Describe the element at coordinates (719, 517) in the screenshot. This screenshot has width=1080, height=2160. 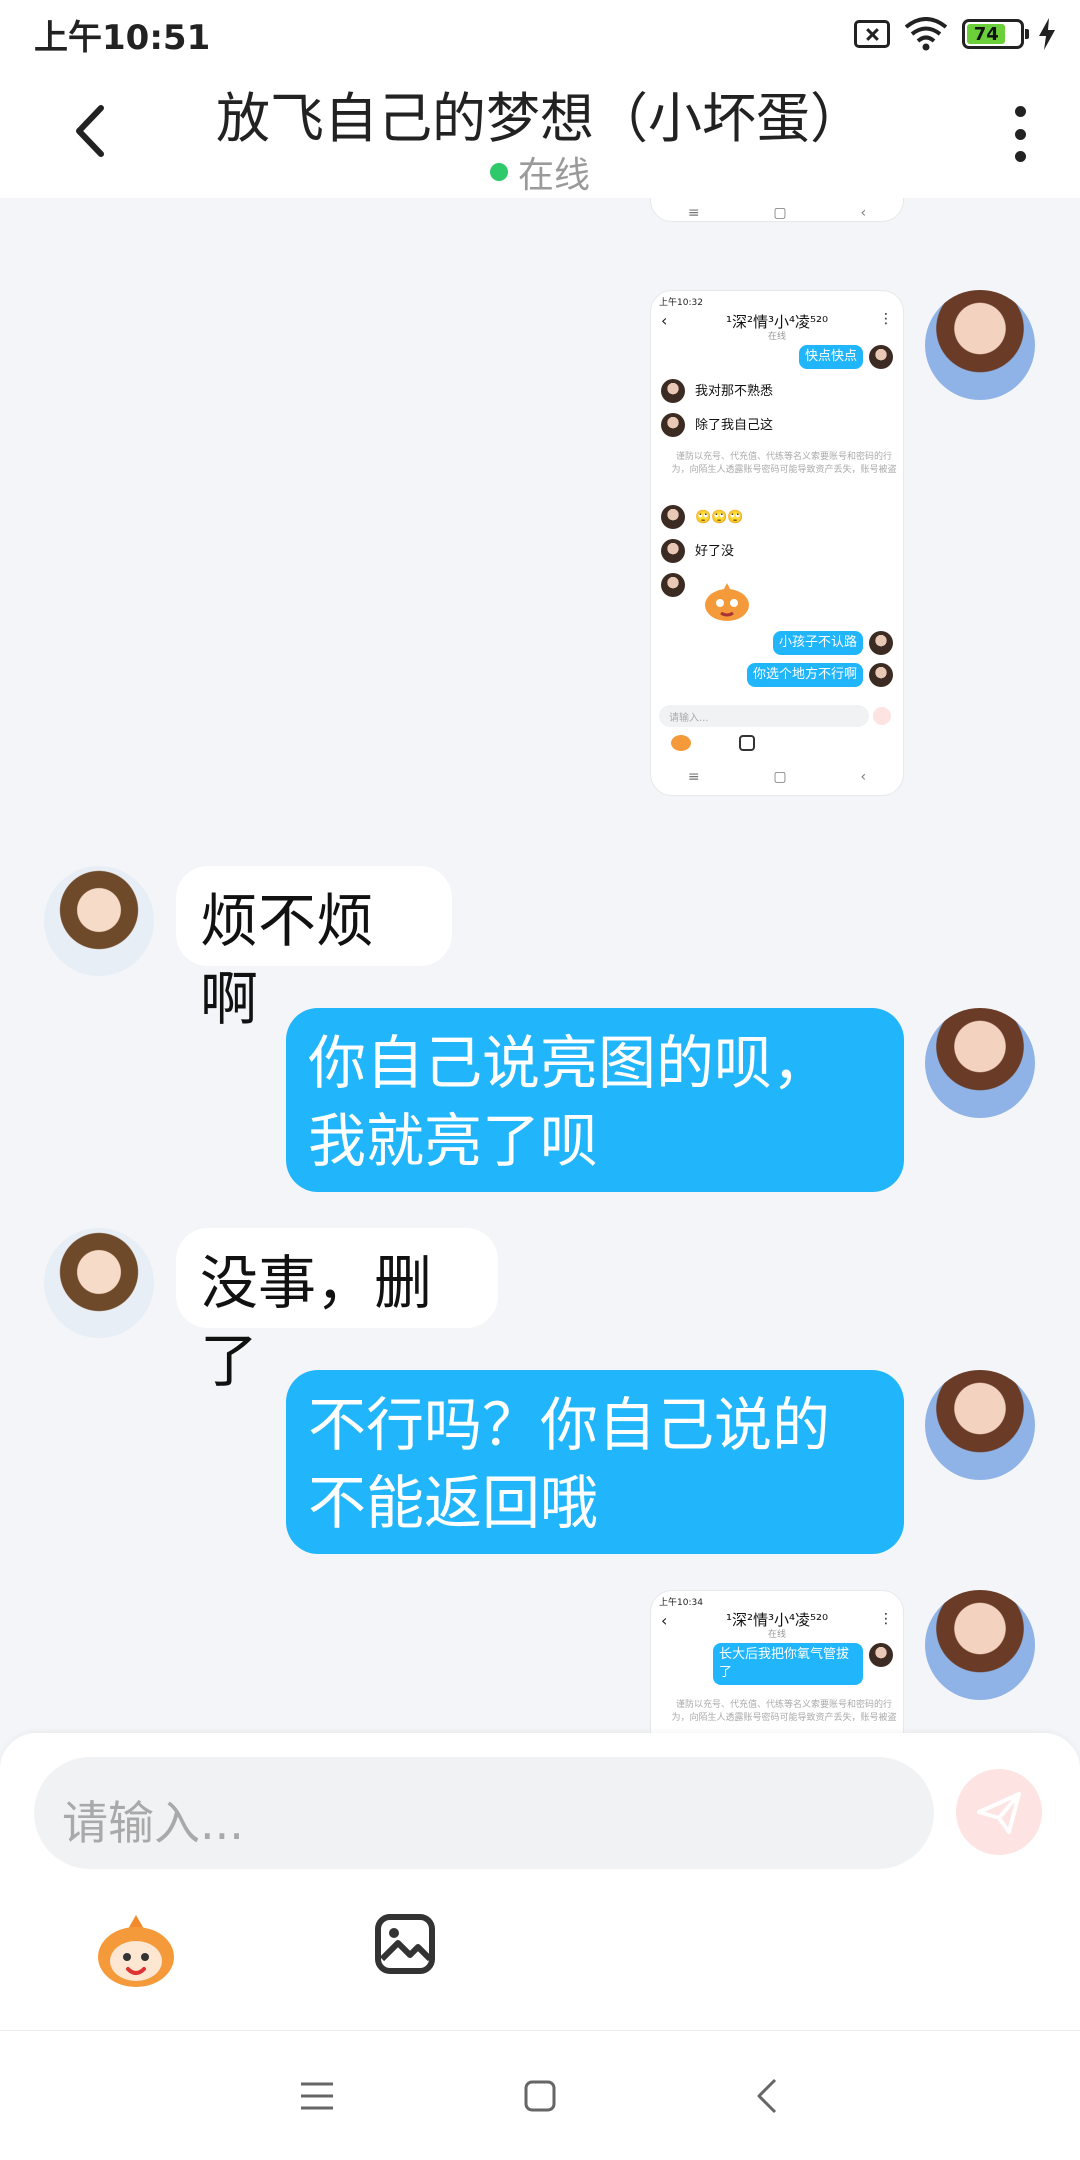
I see `mini-bubble-in: 🙄🙄🙄` at that location.